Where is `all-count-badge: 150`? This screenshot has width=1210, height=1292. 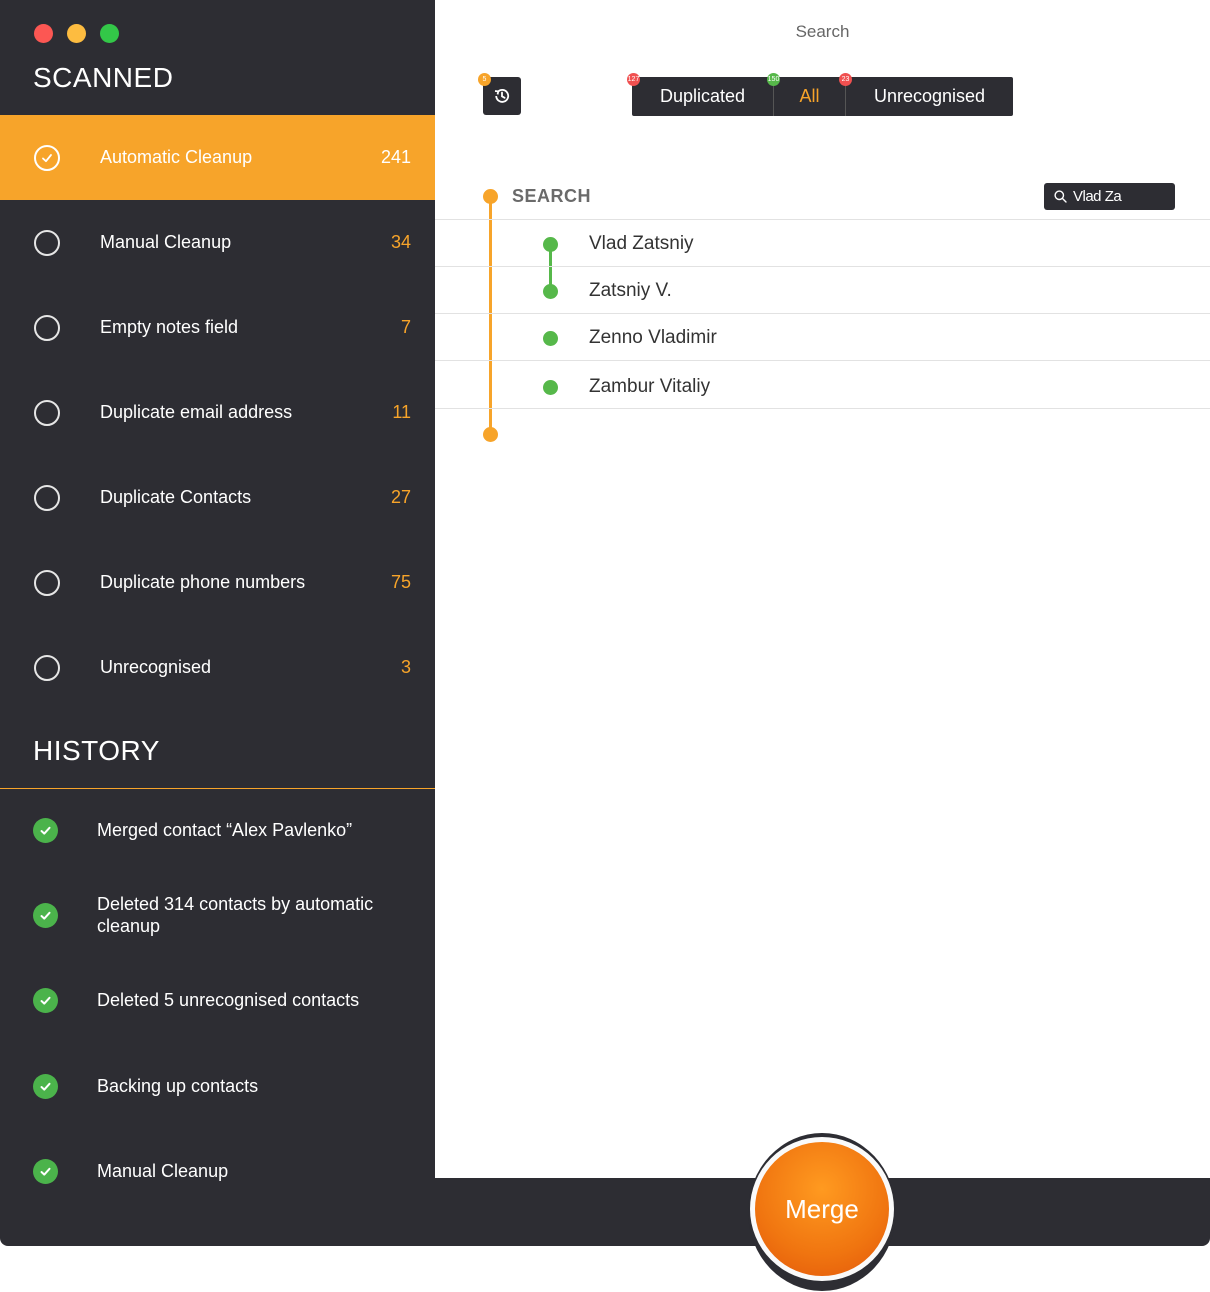
all-count-badge: 150 is located at coordinates (773, 79).